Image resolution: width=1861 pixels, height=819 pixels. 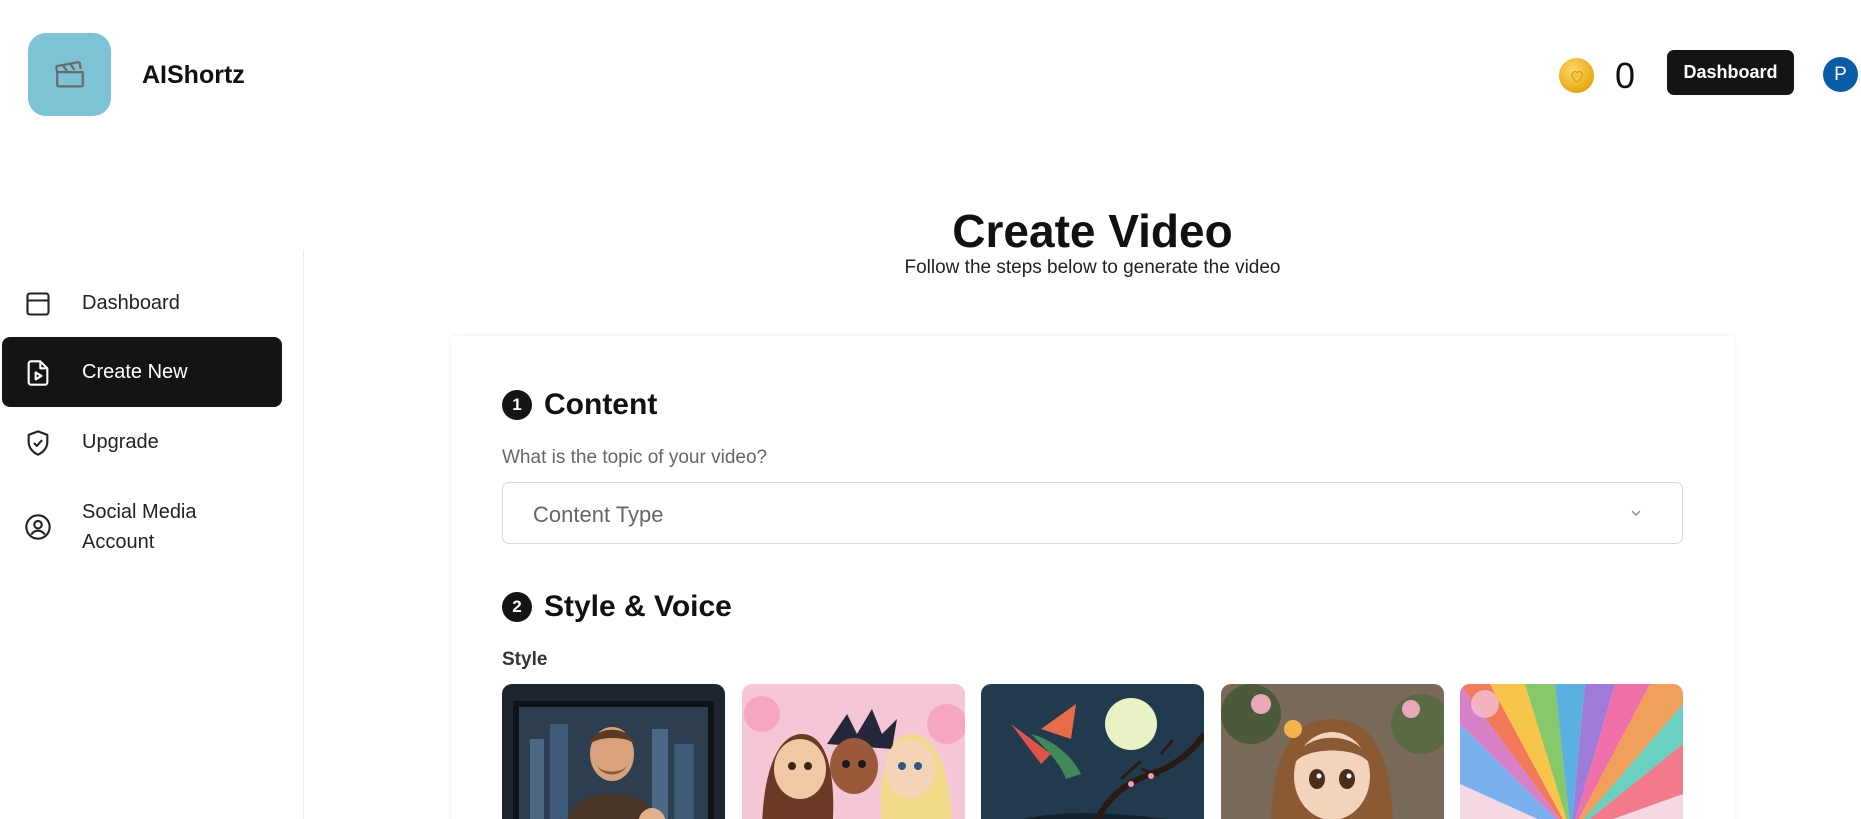 What do you see at coordinates (1840, 74) in the screenshot?
I see `avatar: P` at bounding box center [1840, 74].